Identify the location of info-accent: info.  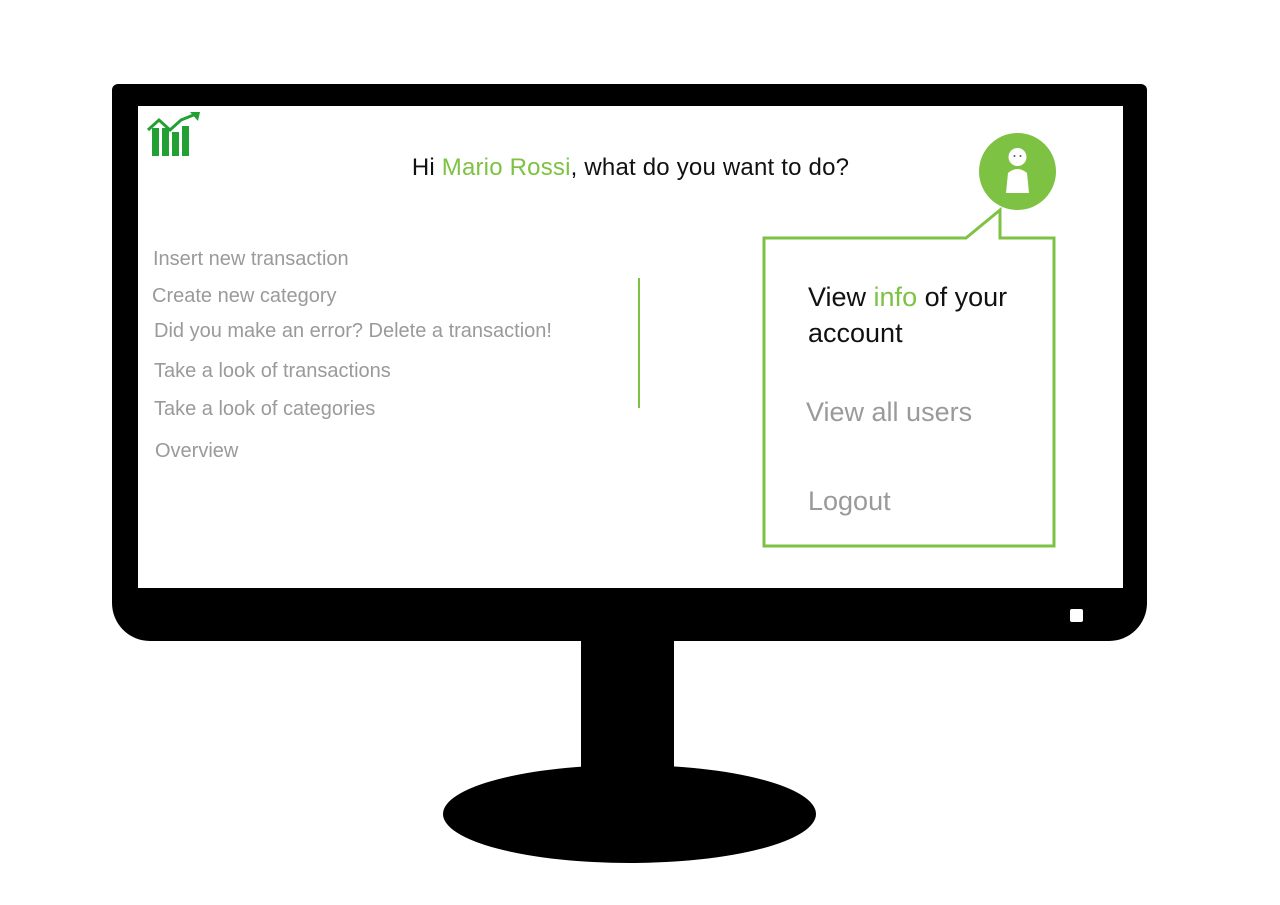
(895, 297).